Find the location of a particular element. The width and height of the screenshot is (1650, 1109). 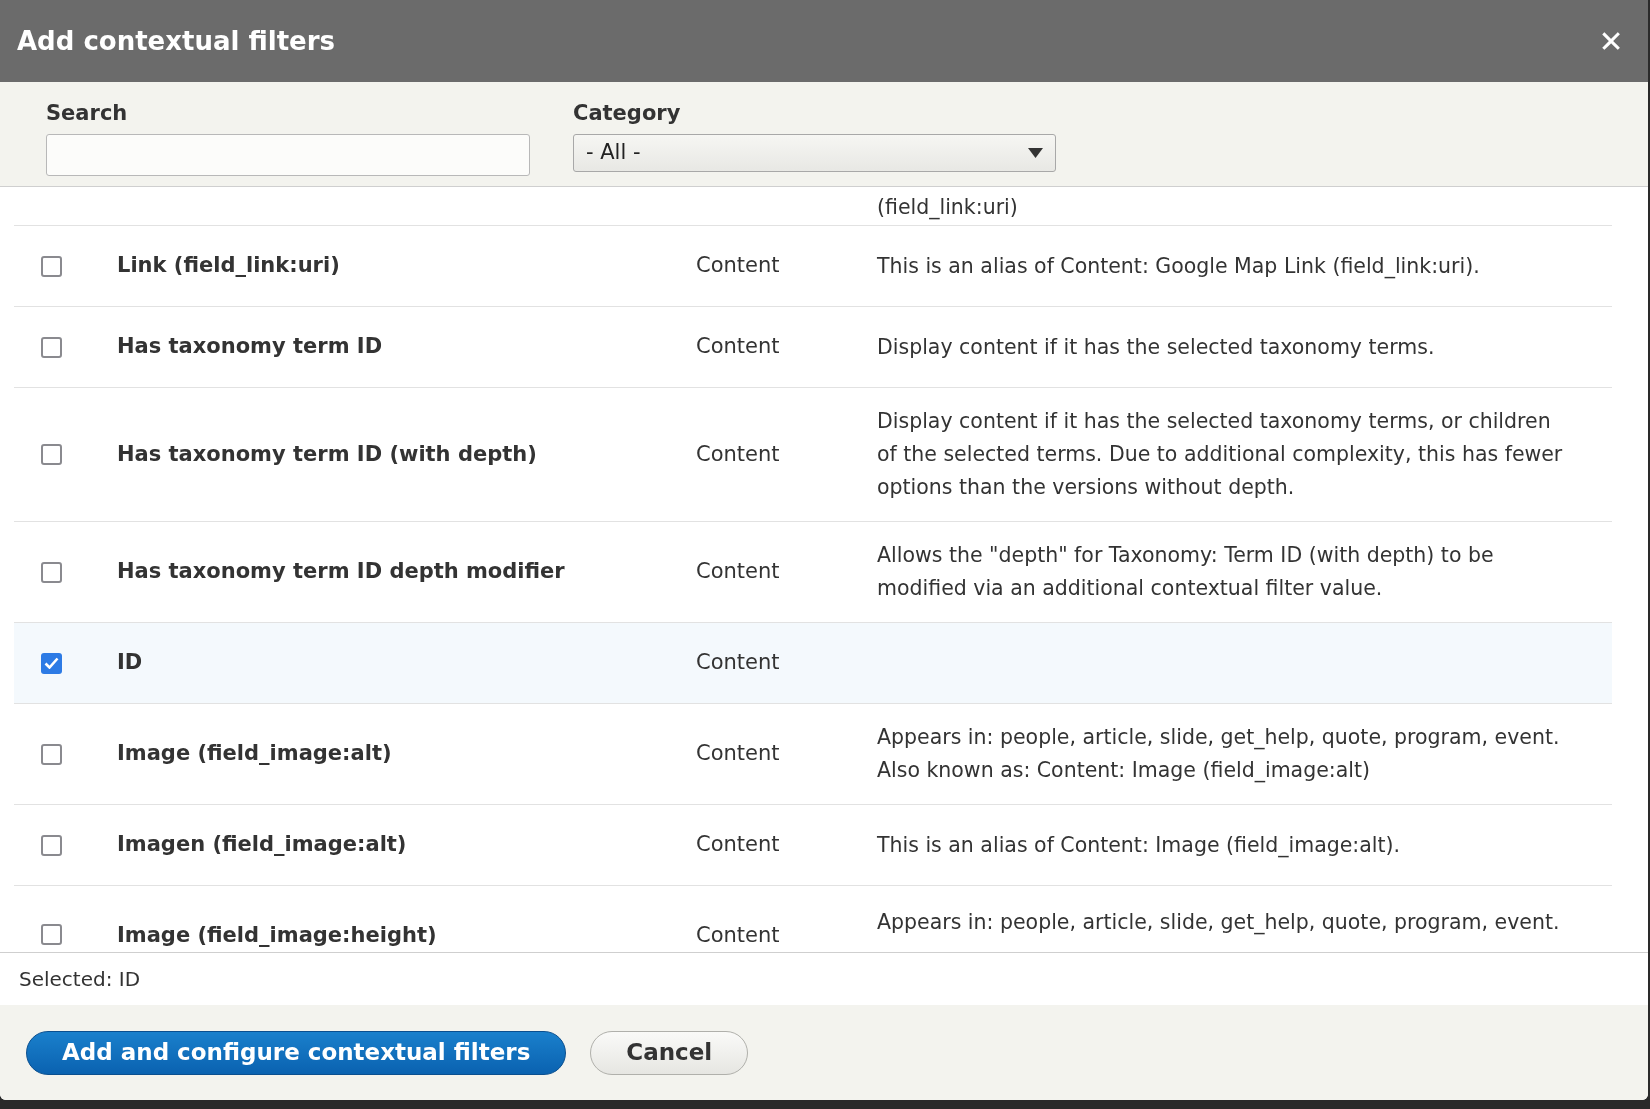

cancel-button: Cancel is located at coordinates (669, 1052).